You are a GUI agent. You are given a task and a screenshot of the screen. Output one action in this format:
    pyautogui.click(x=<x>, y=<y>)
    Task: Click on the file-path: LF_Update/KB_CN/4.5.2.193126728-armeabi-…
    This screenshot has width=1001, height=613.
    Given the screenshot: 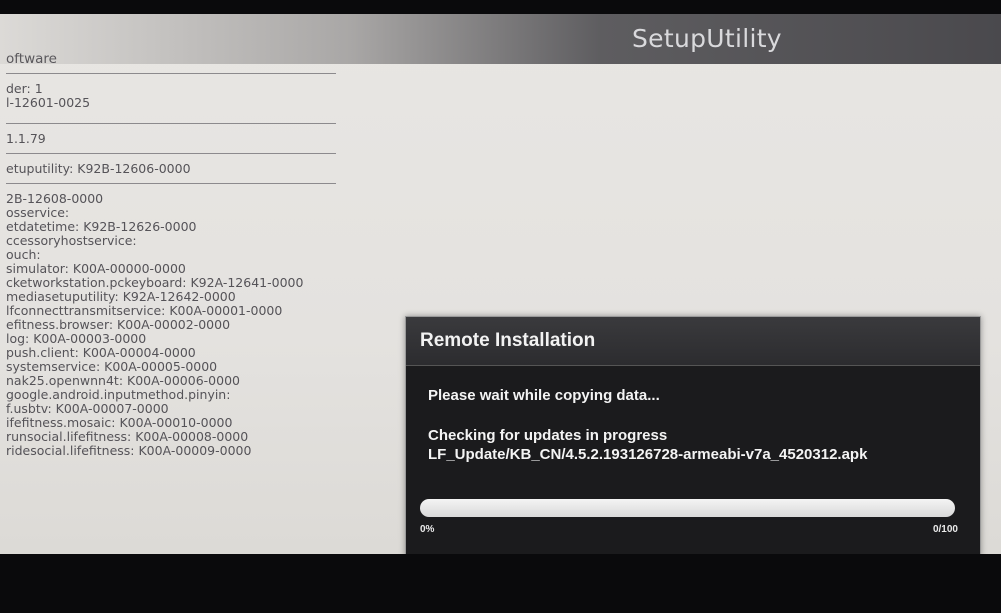 What is the action you would take?
    pyautogui.click(x=648, y=454)
    